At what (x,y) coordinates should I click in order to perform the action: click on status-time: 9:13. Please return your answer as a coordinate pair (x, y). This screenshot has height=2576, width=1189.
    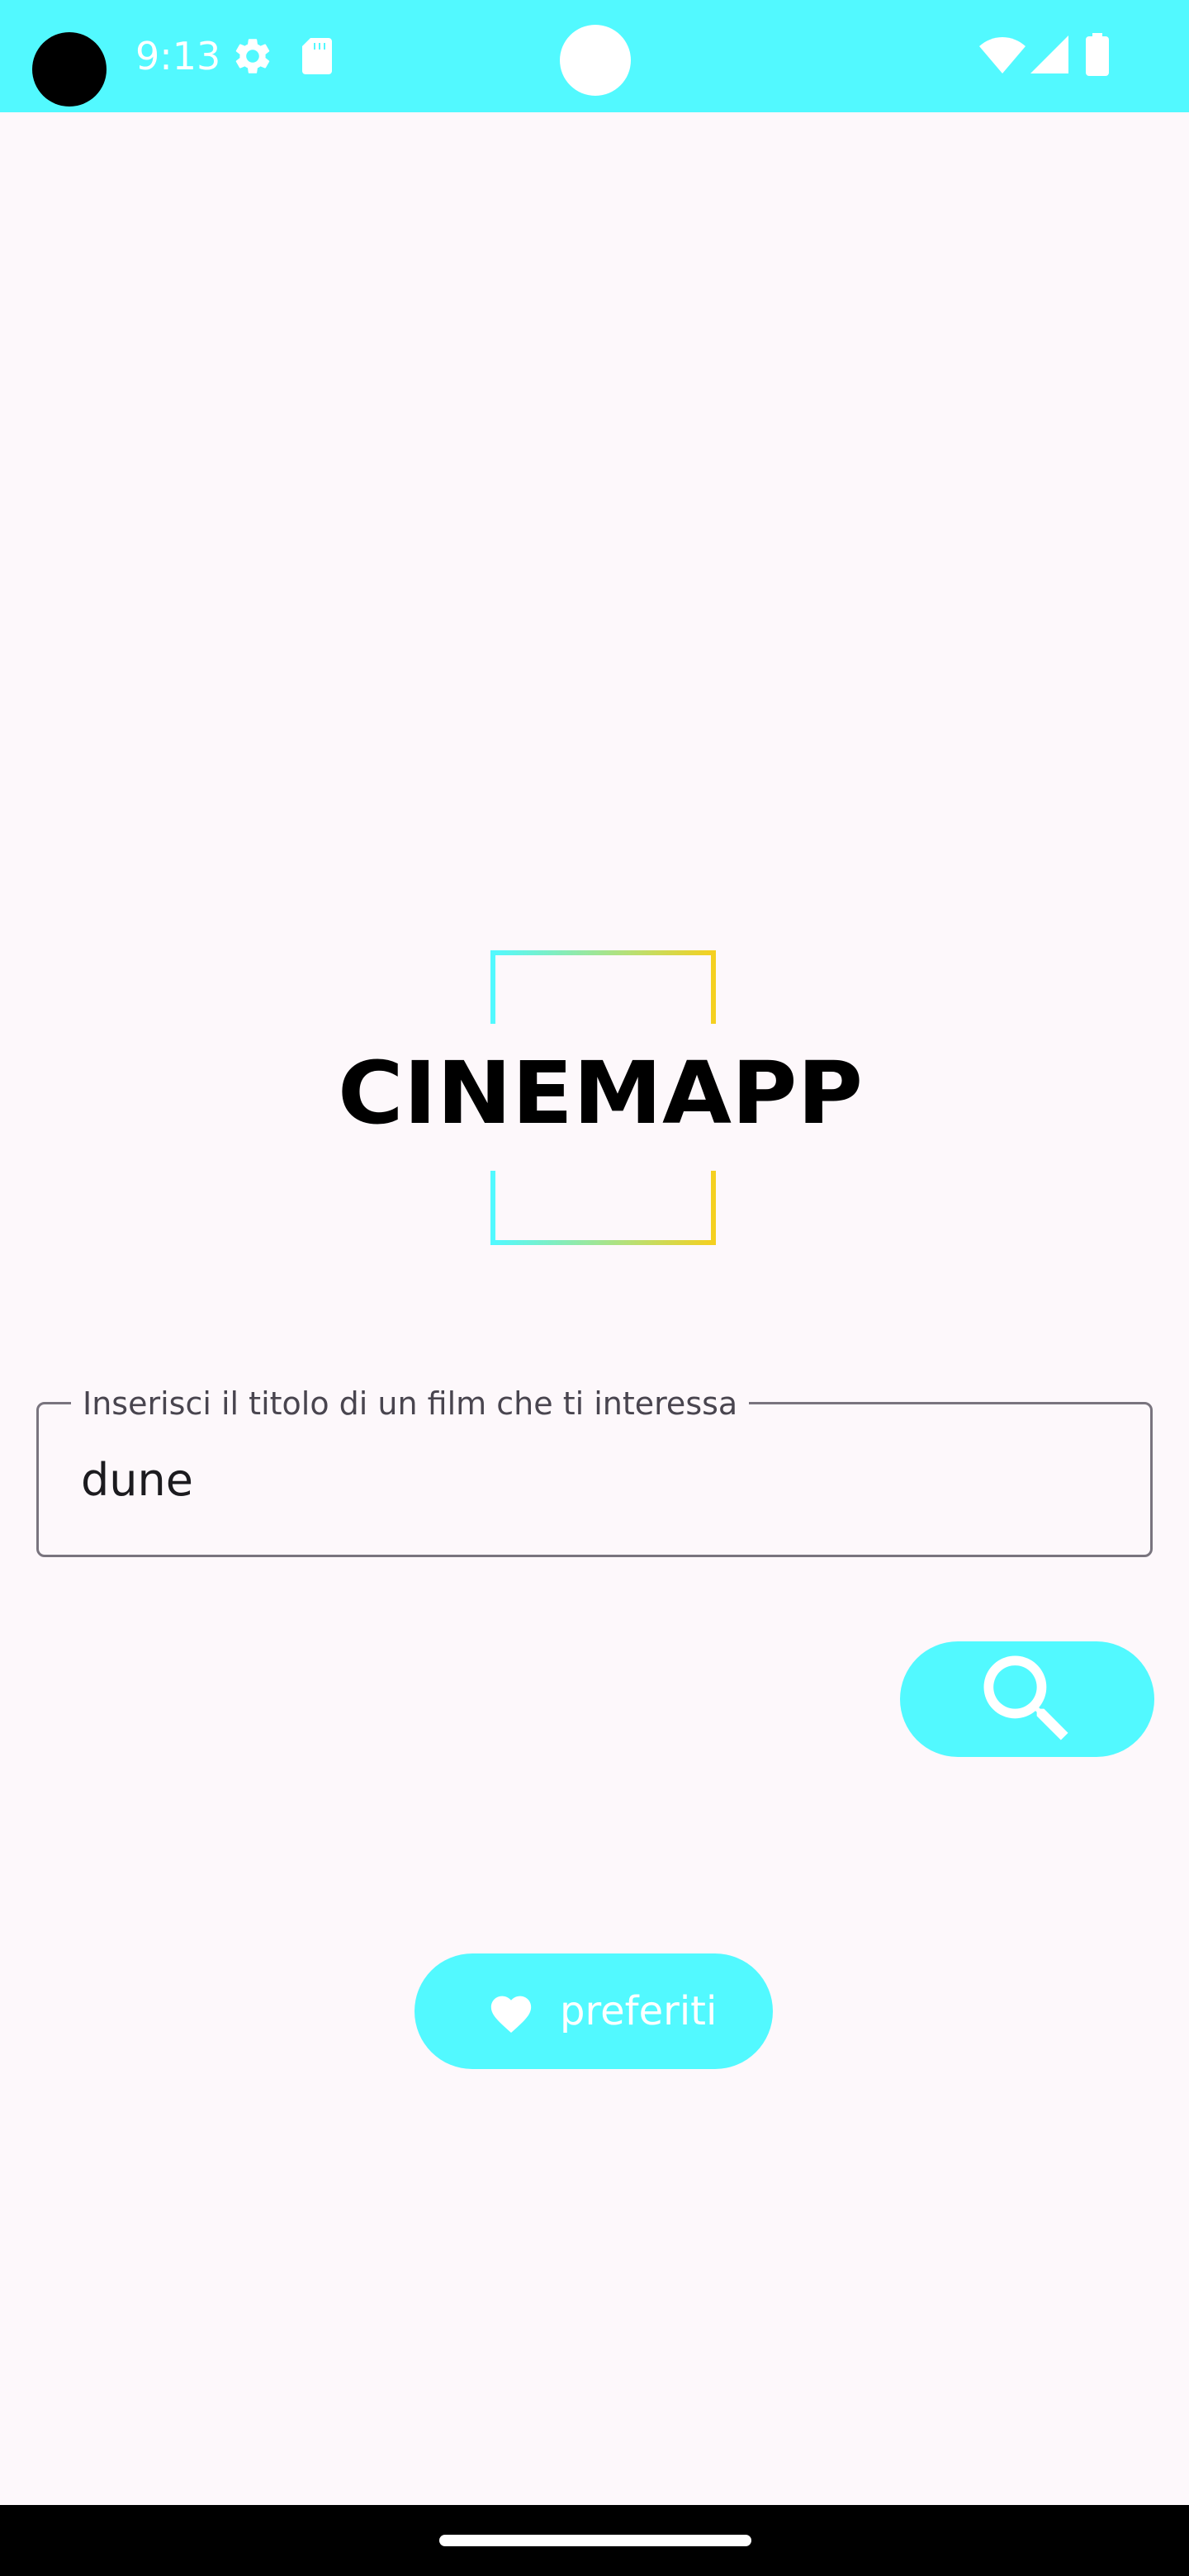
    Looking at the image, I should click on (178, 56).